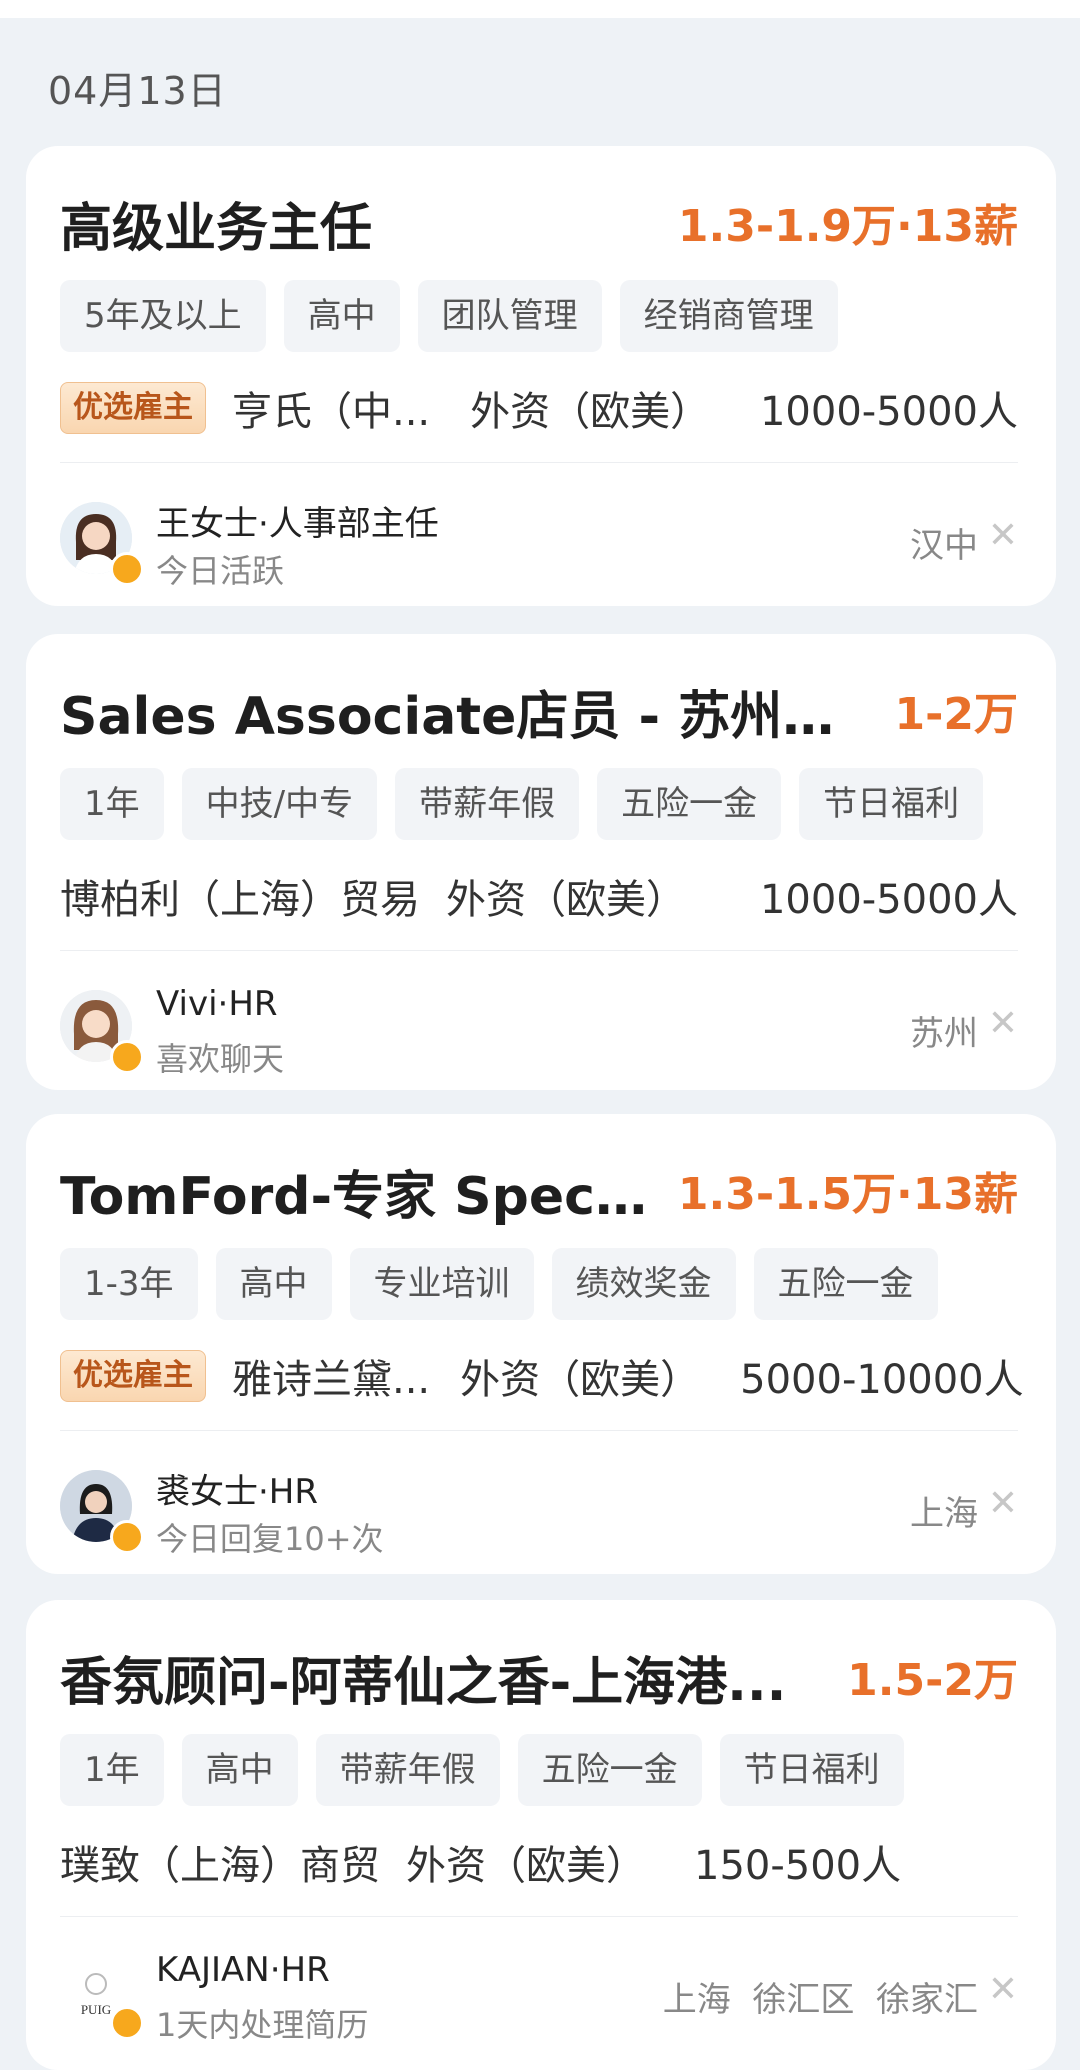  I want to click on job-tags: 1-3年 高中 专业培训 绩效奖金 五险一金, so click(499, 1284).